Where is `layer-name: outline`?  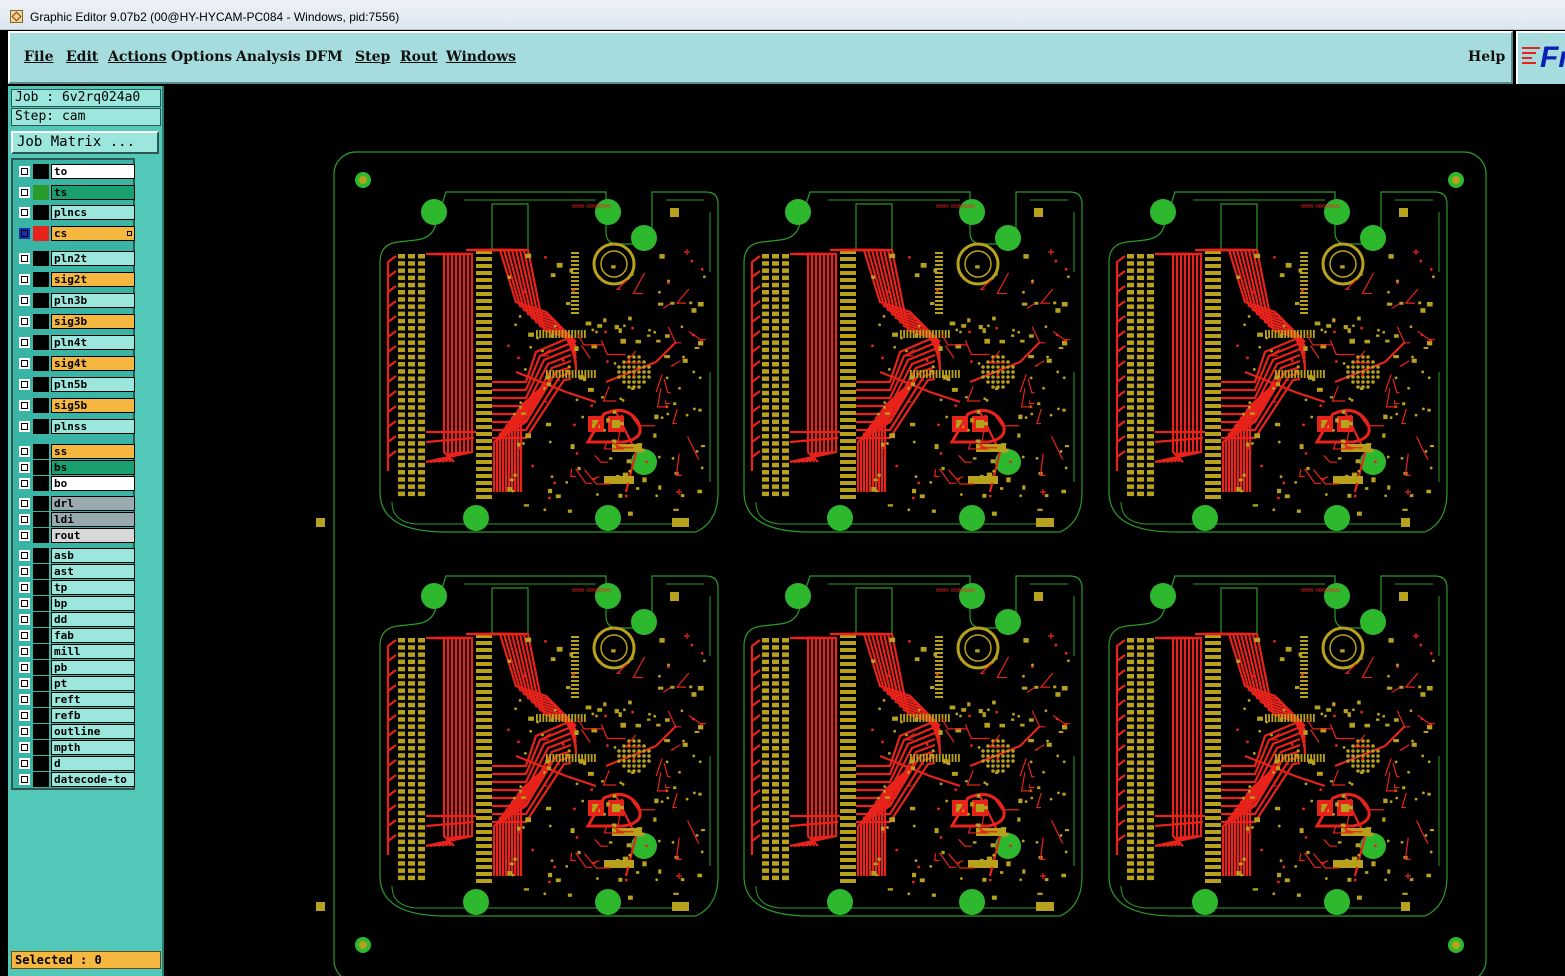 layer-name: outline is located at coordinates (93, 731).